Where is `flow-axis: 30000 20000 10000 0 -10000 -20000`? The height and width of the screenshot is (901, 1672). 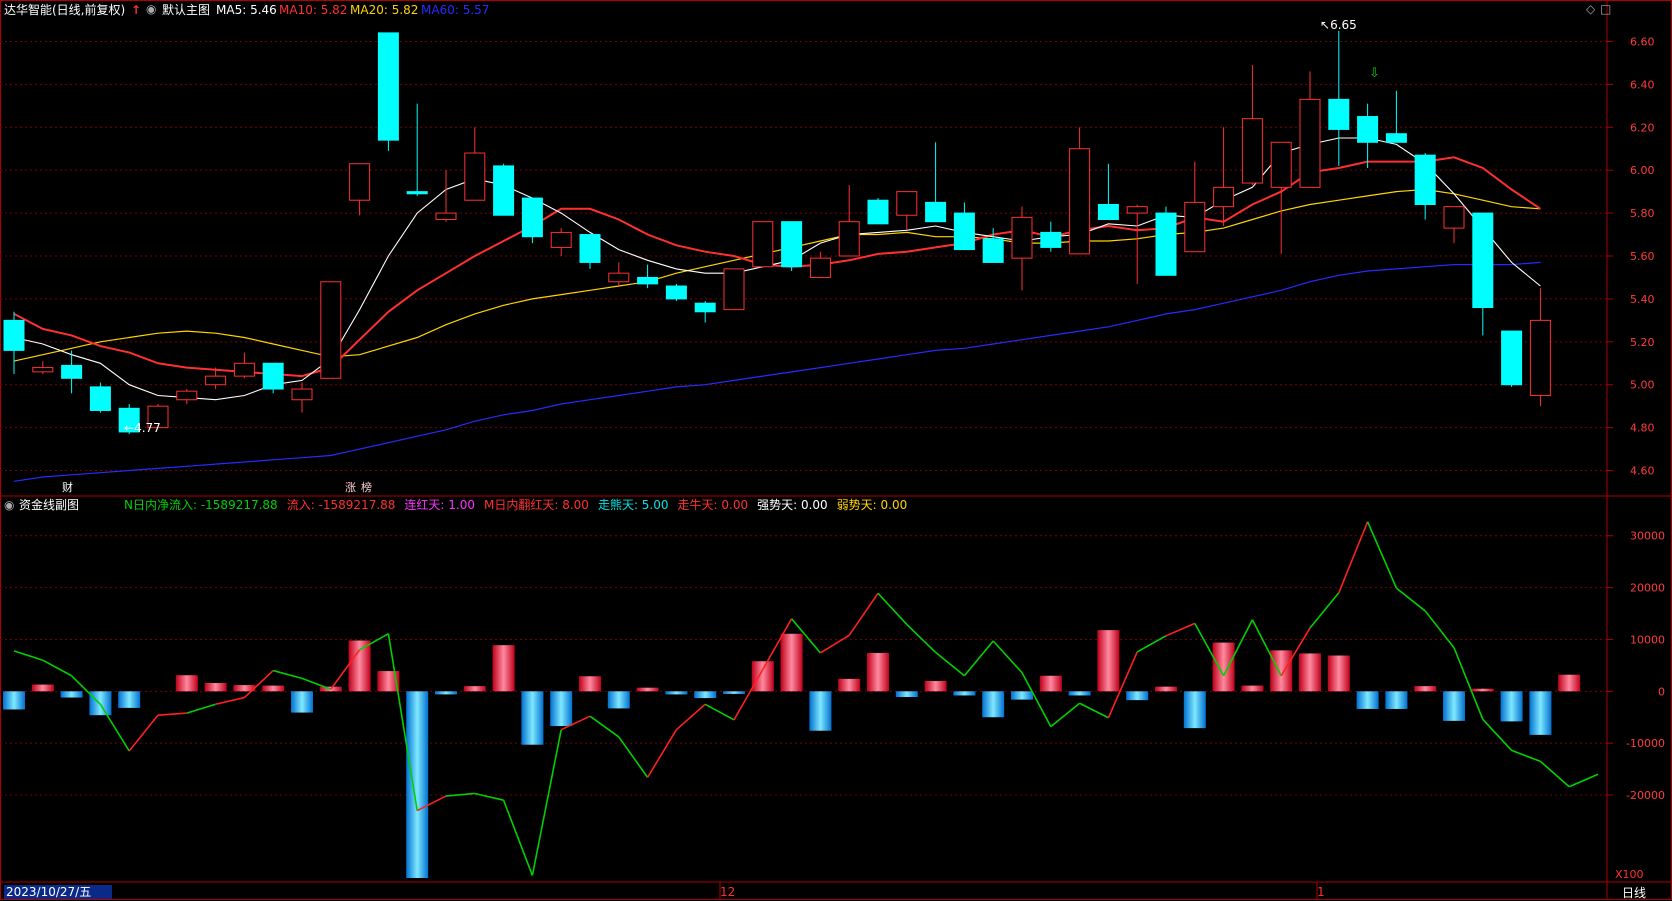 flow-axis: 30000 20000 10000 0 -10000 -20000 is located at coordinates (1636, 666).